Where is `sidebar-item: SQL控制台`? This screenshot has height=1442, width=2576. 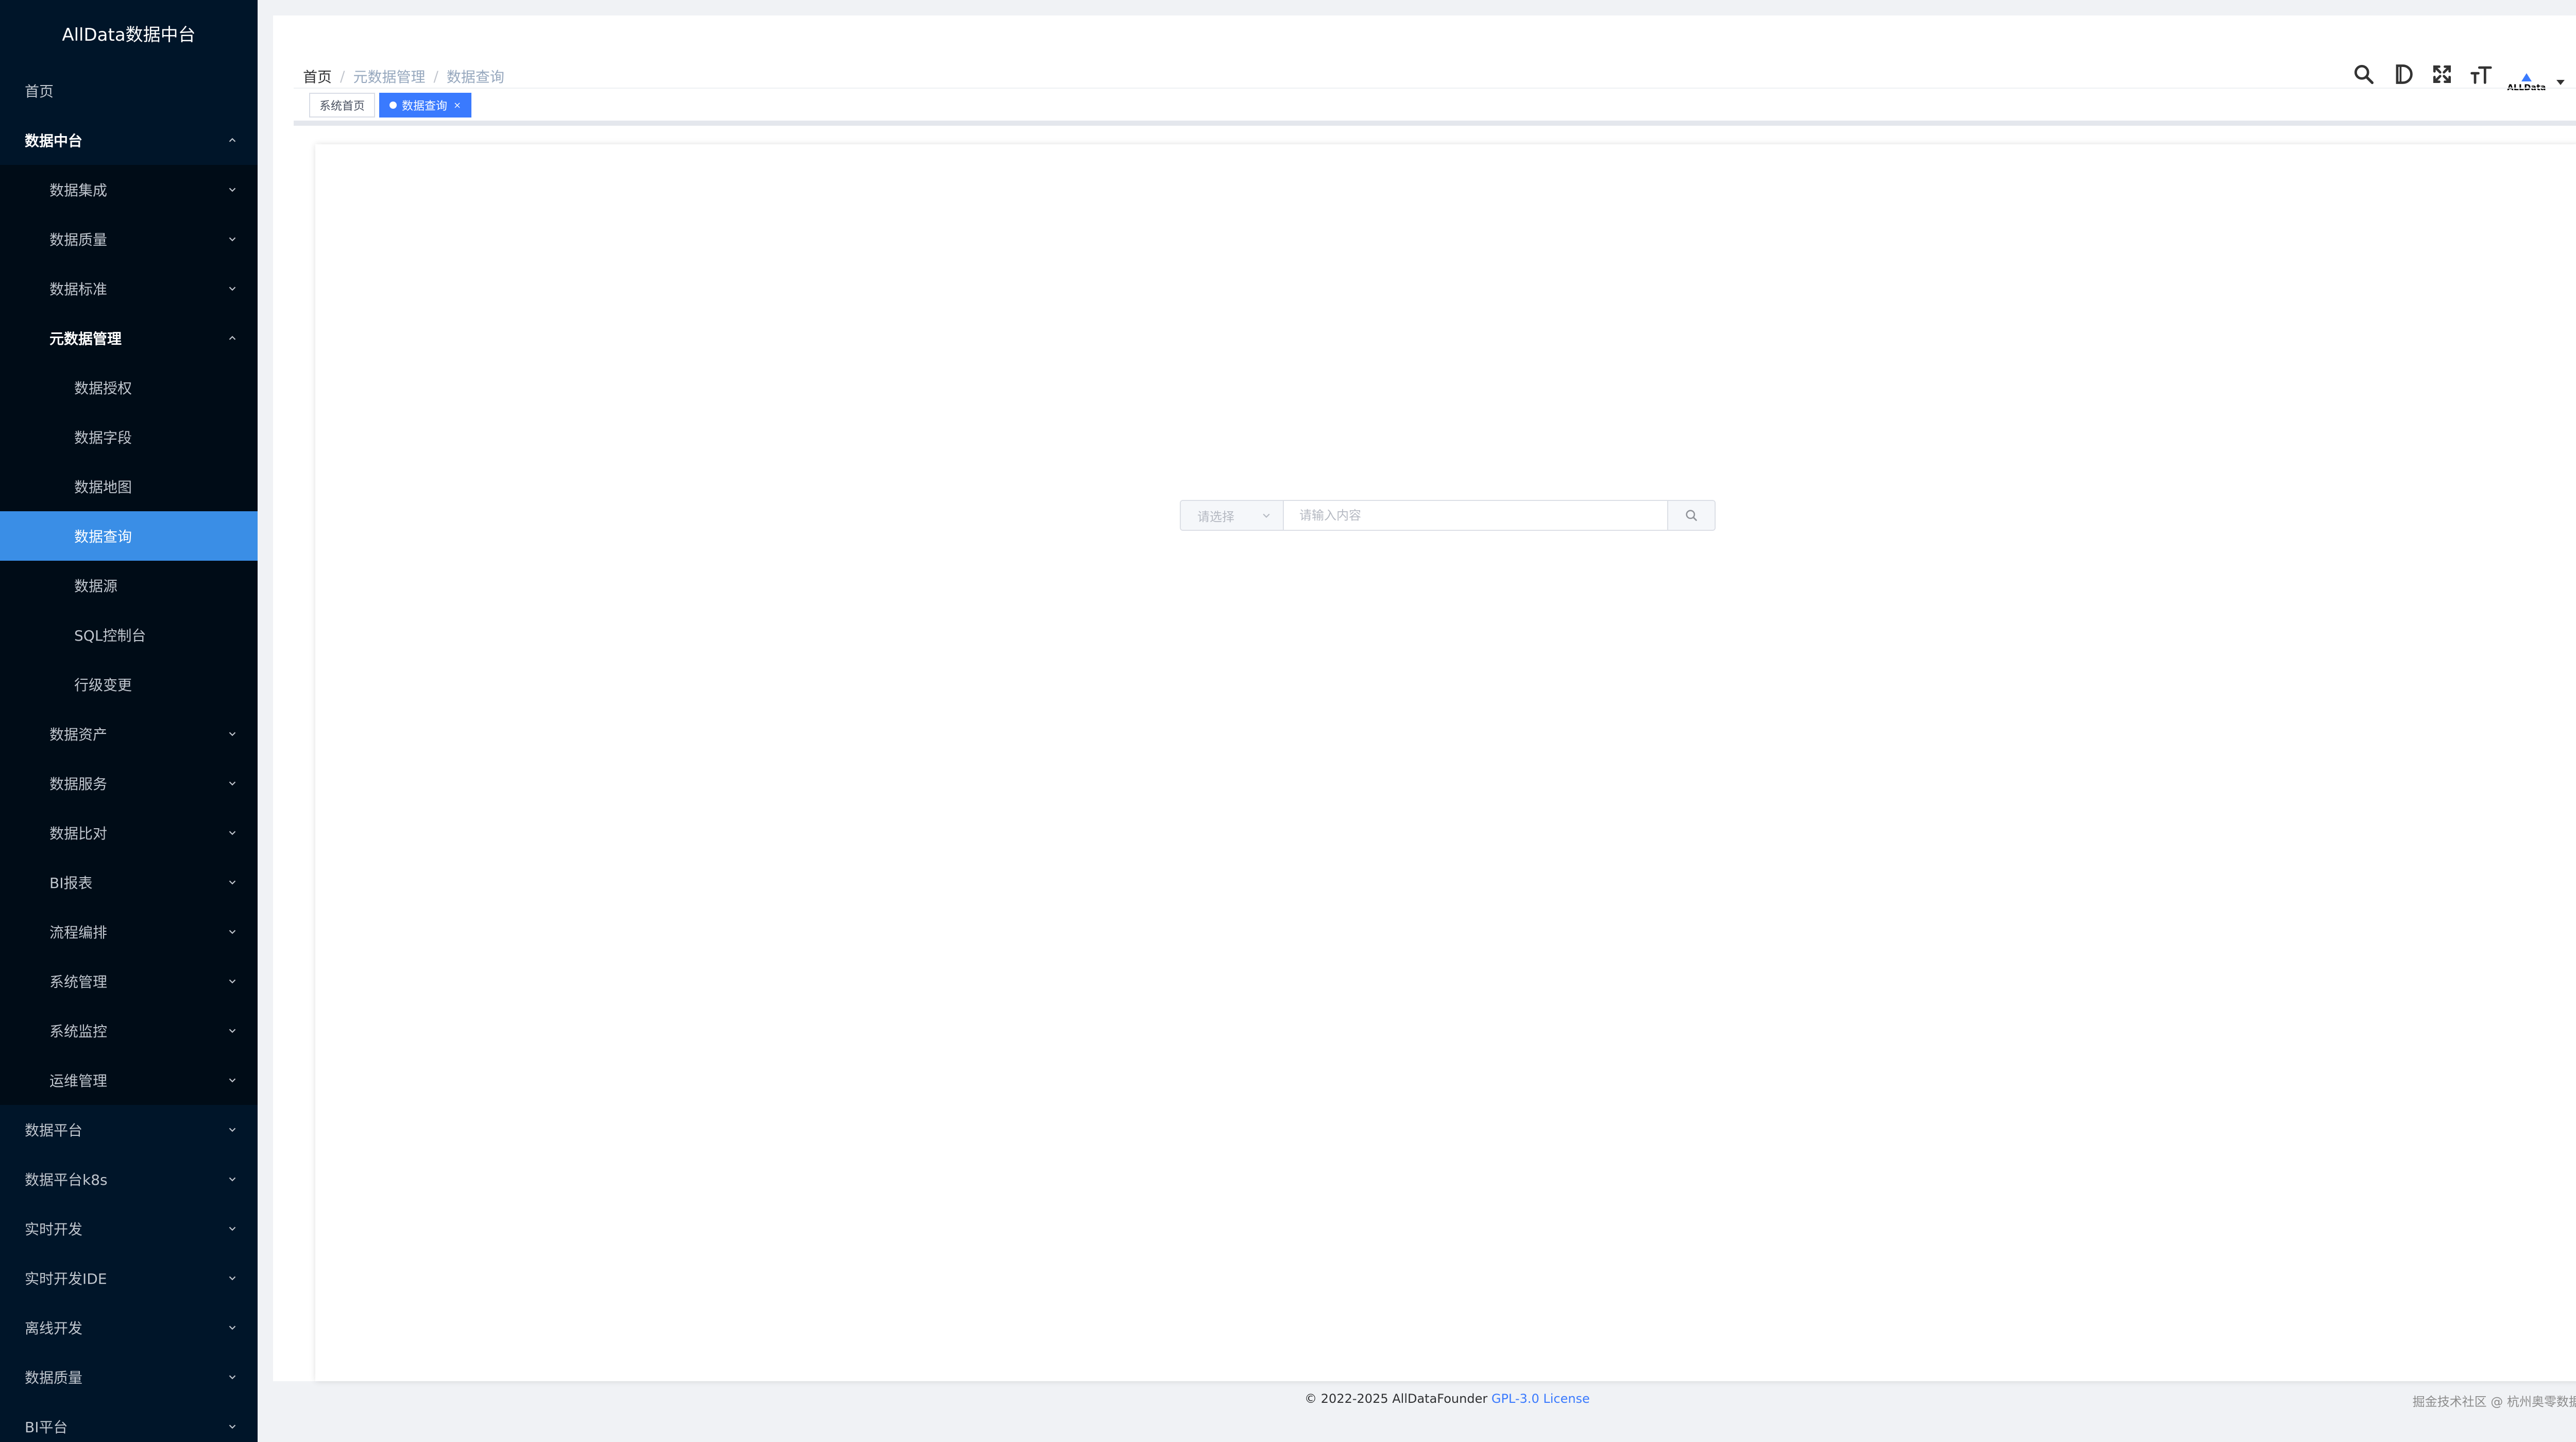 sidebar-item: SQL控制台 is located at coordinates (129, 635).